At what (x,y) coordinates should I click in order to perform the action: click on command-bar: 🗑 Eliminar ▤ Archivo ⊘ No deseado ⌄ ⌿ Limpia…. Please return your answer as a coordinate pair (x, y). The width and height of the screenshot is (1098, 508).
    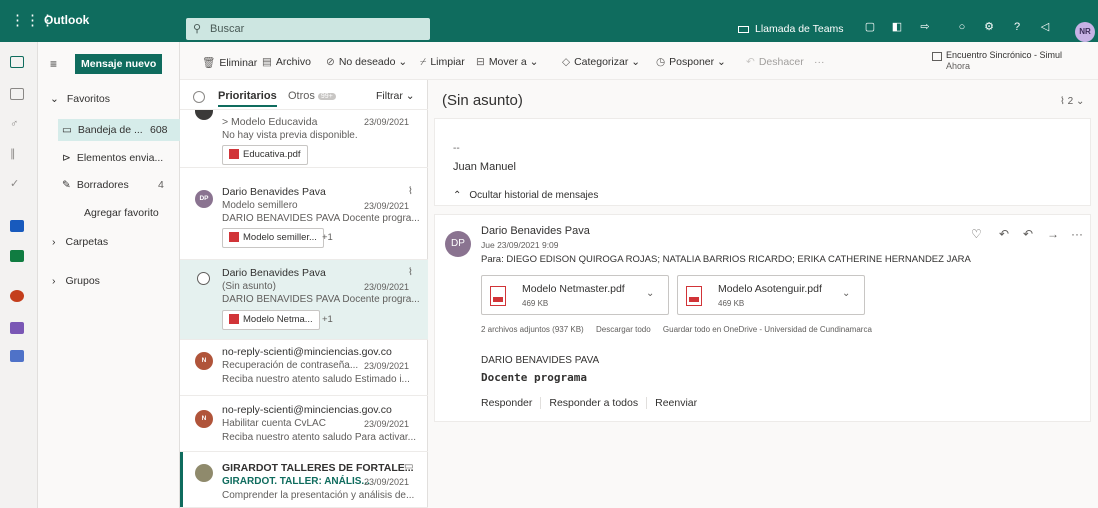
    Looking at the image, I should click on (639, 61).